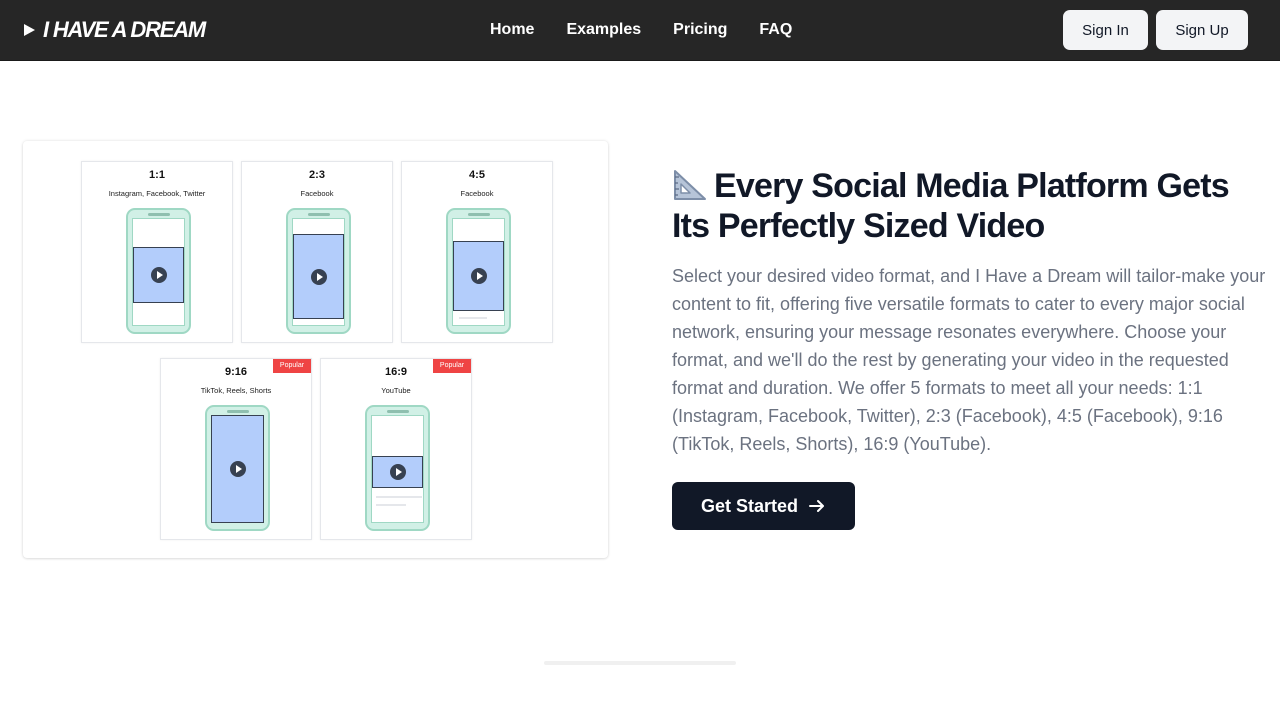 Image resolution: width=1280 pixels, height=720 pixels. I want to click on logo-text: I HAVE A DREAM, so click(124, 29).